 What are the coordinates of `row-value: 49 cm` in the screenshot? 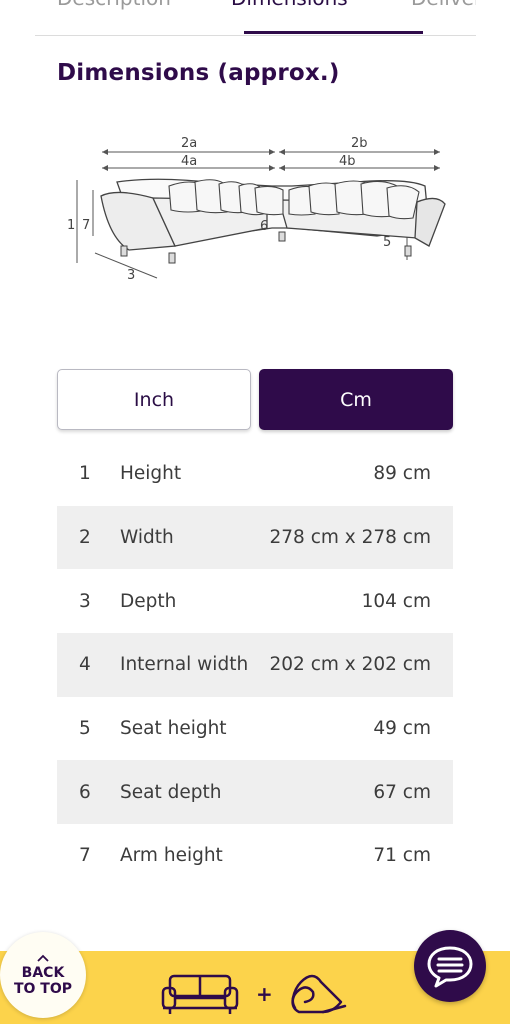 It's located at (402, 729).